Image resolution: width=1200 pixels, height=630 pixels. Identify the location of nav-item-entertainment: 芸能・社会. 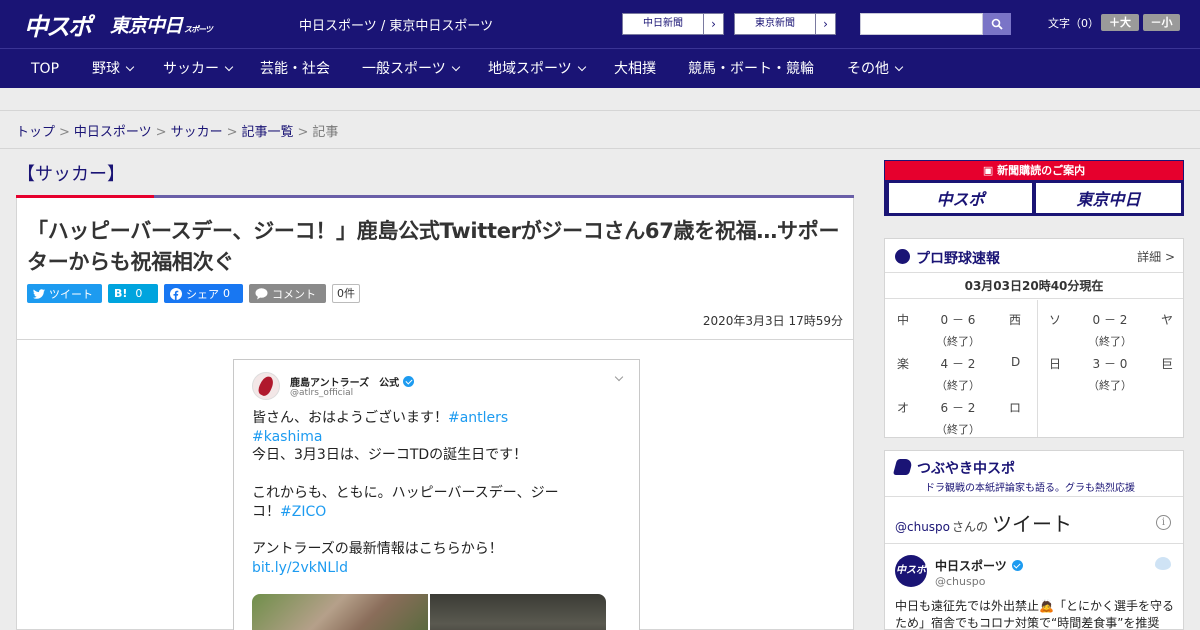
(295, 69).